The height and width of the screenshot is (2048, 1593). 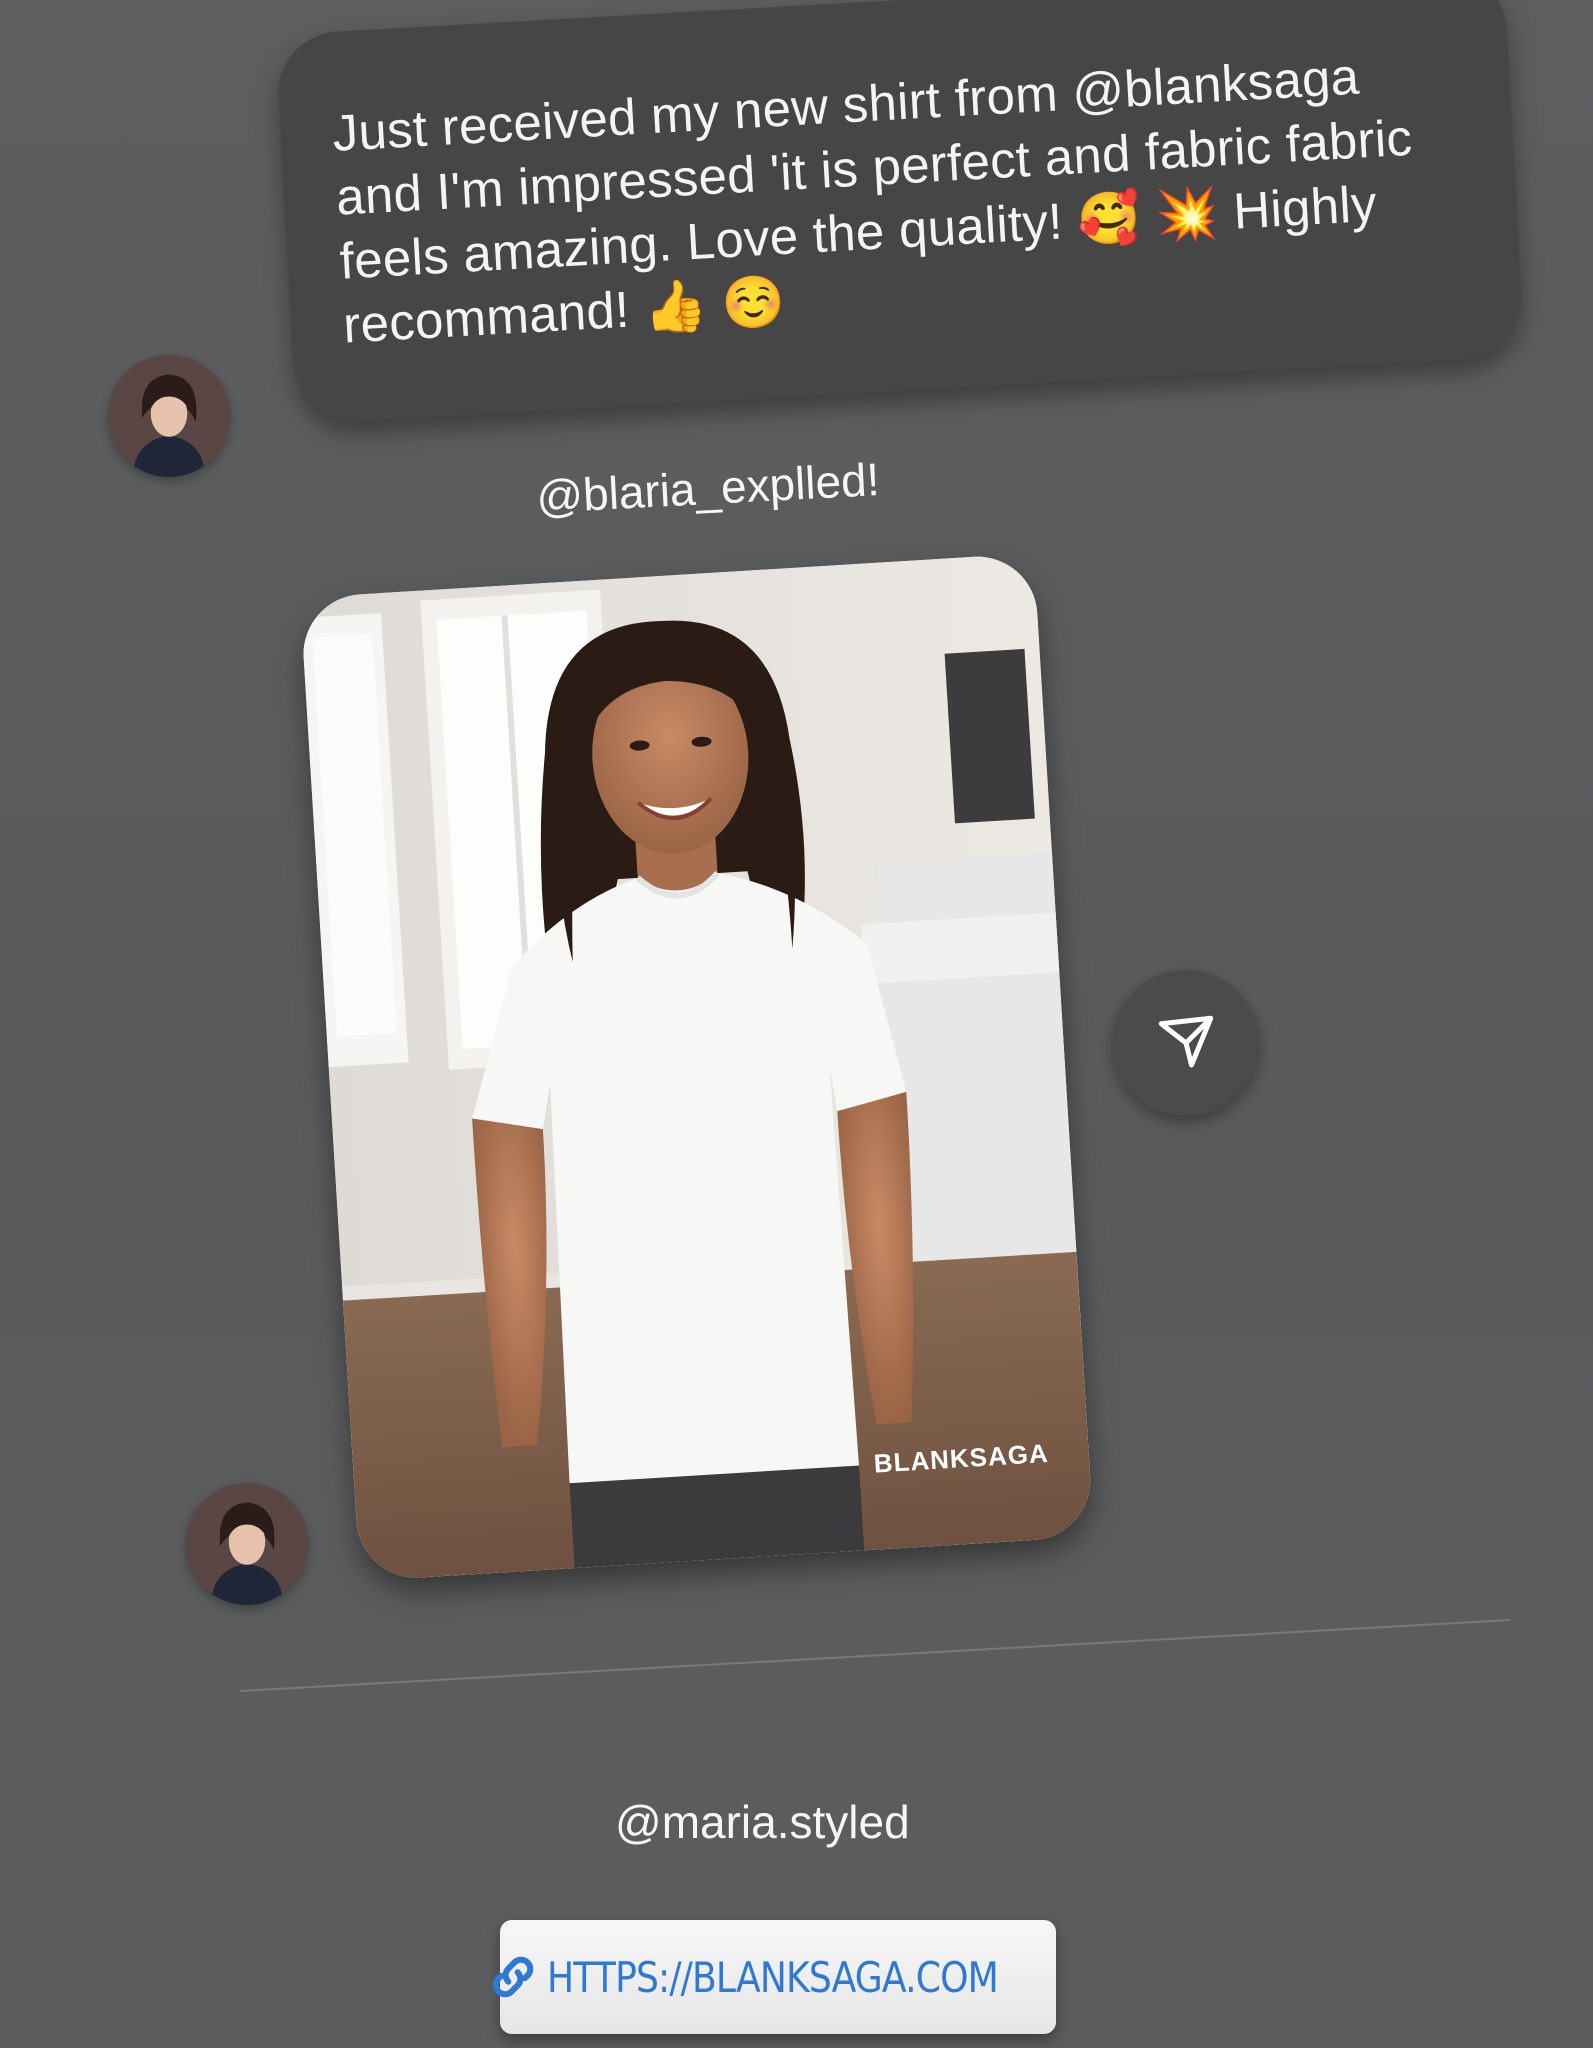 I want to click on link-url: HTTPS://BLANKSAGA.COM, so click(x=772, y=1977).